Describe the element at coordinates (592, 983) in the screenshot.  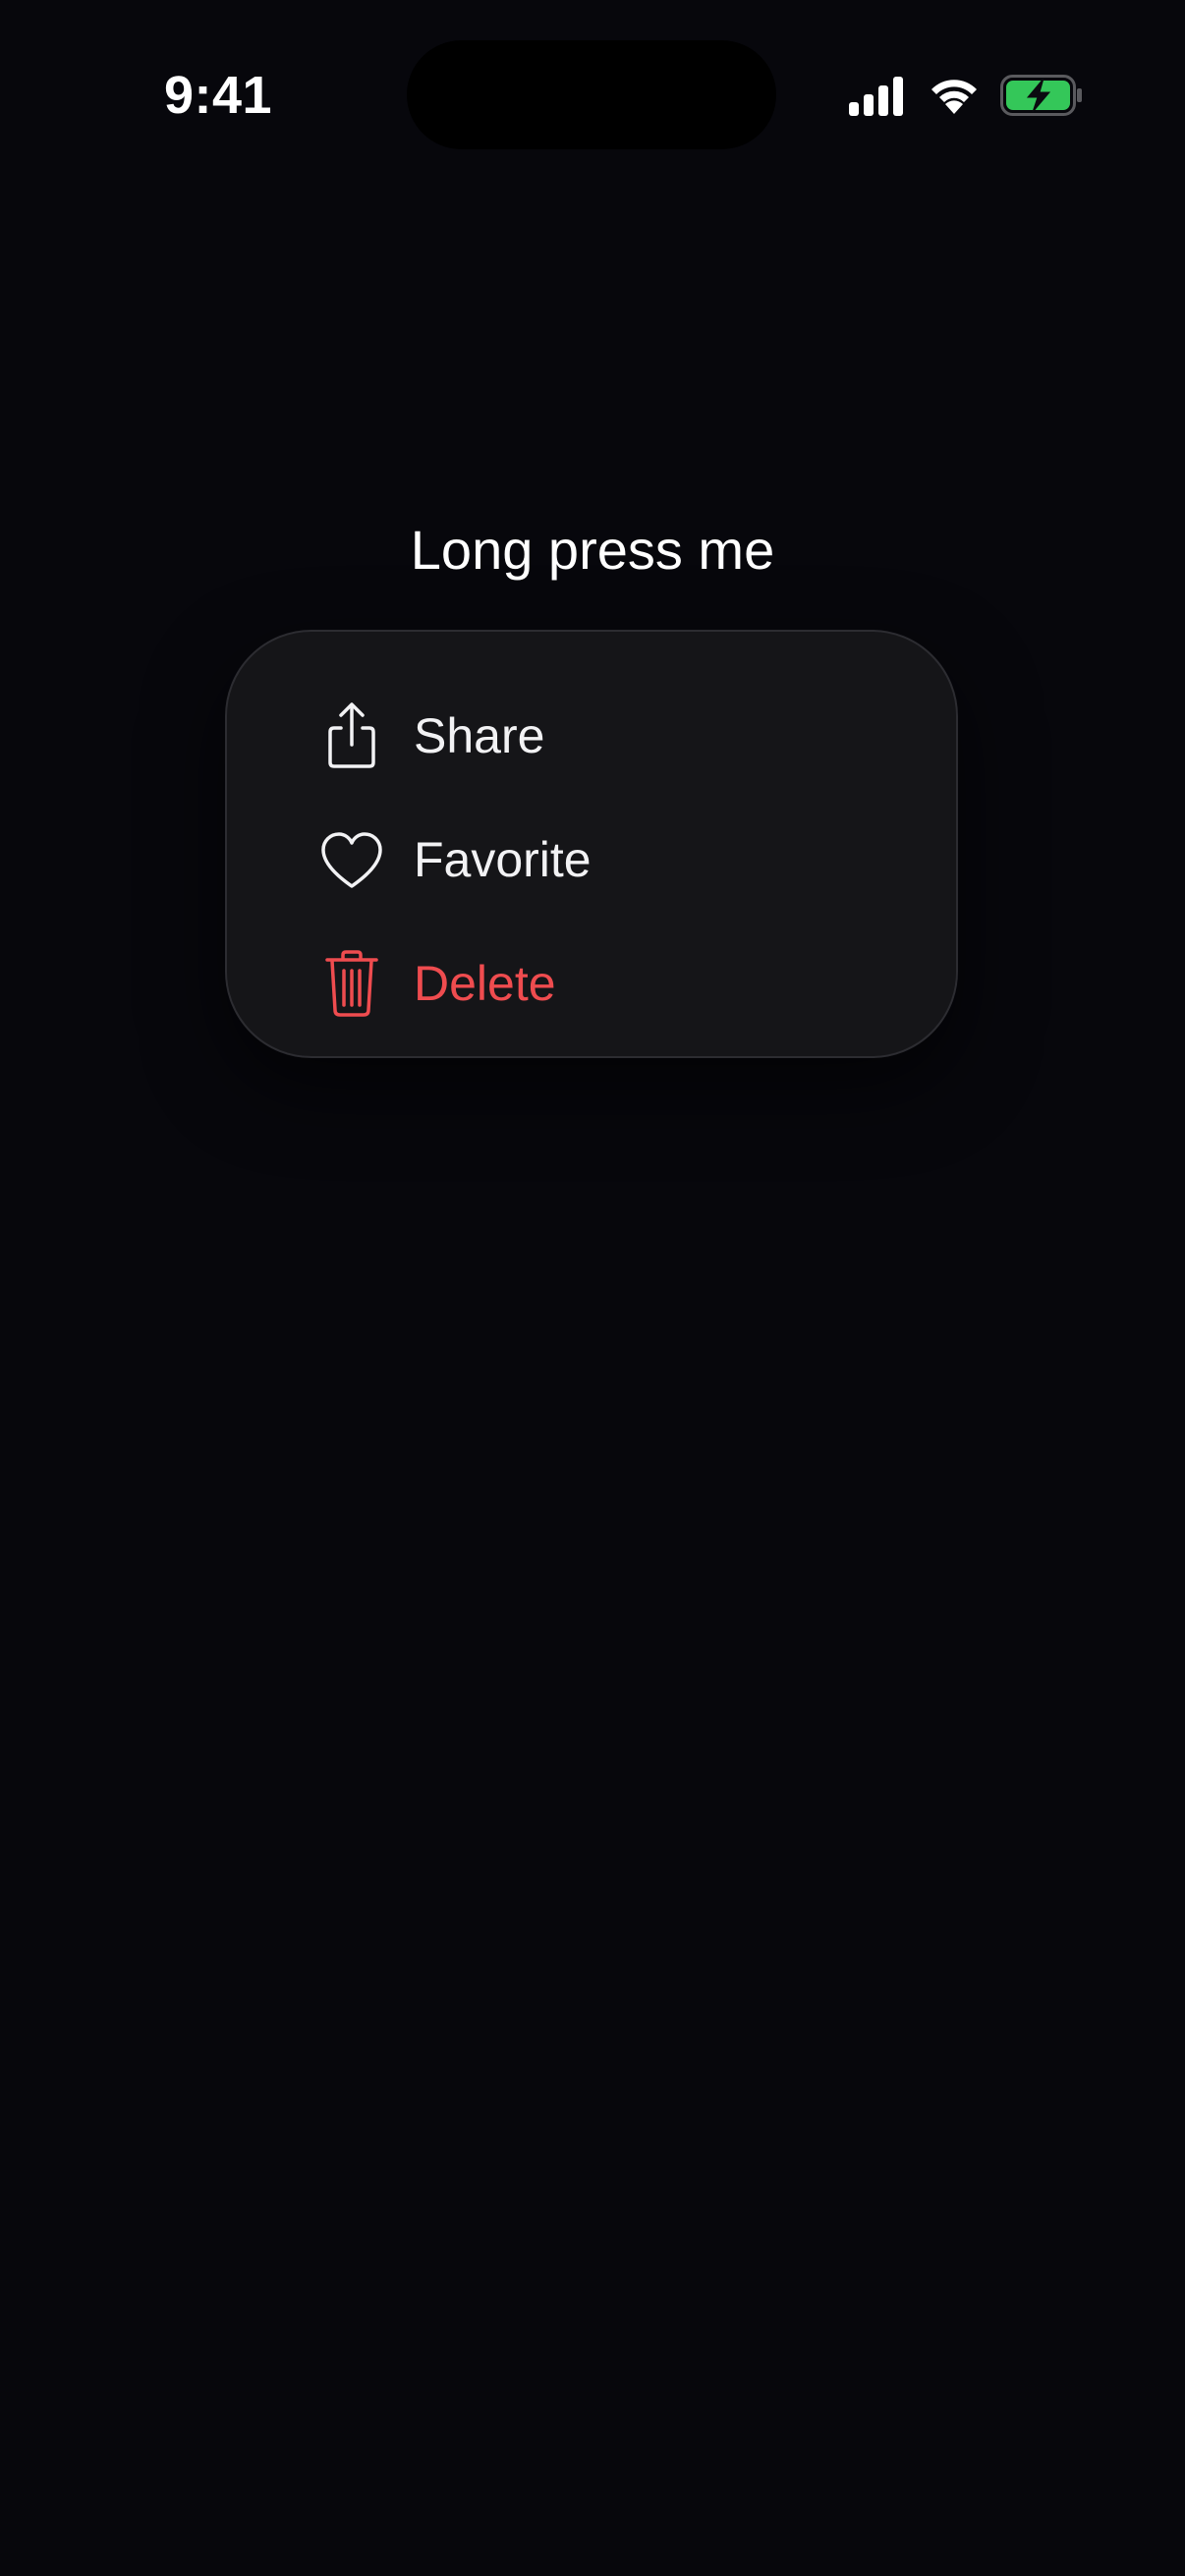
I see `menu-item-delete: Delete` at that location.